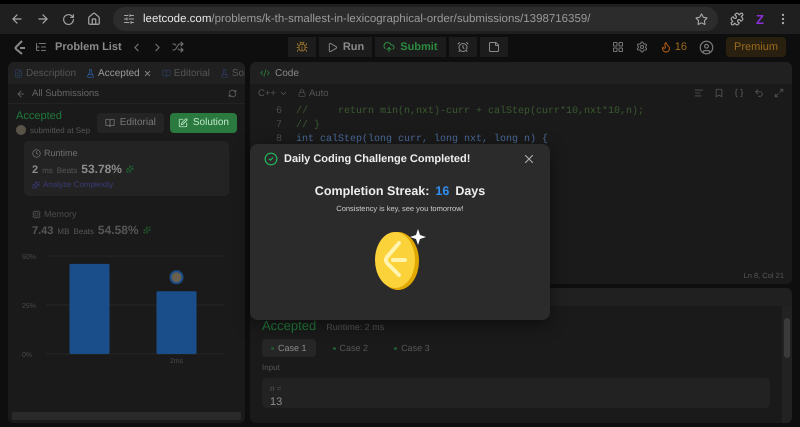 This screenshot has width=800, height=427. What do you see at coordinates (178, 47) in the screenshot?
I see `shuffle-icon` at bounding box center [178, 47].